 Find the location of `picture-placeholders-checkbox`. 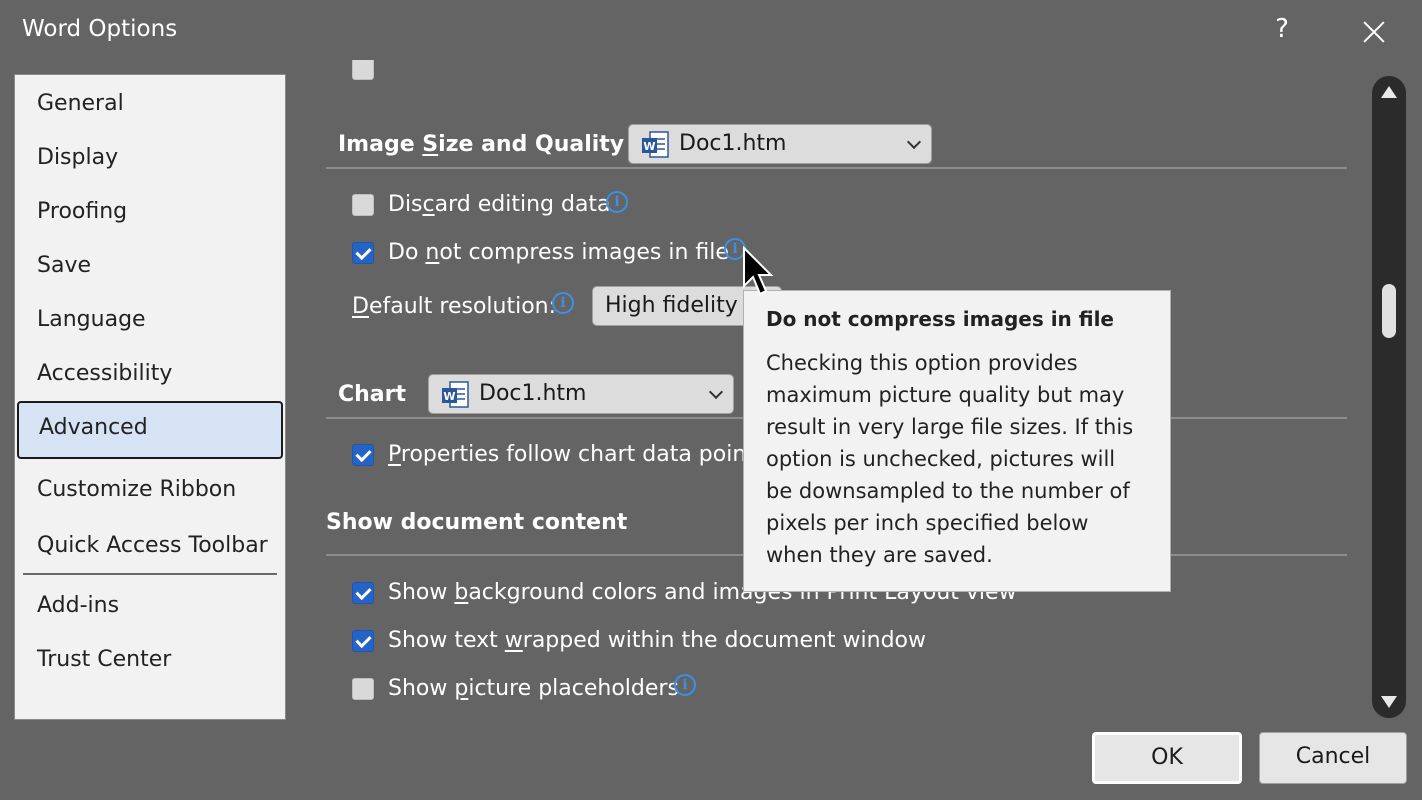

picture-placeholders-checkbox is located at coordinates (363, 689).